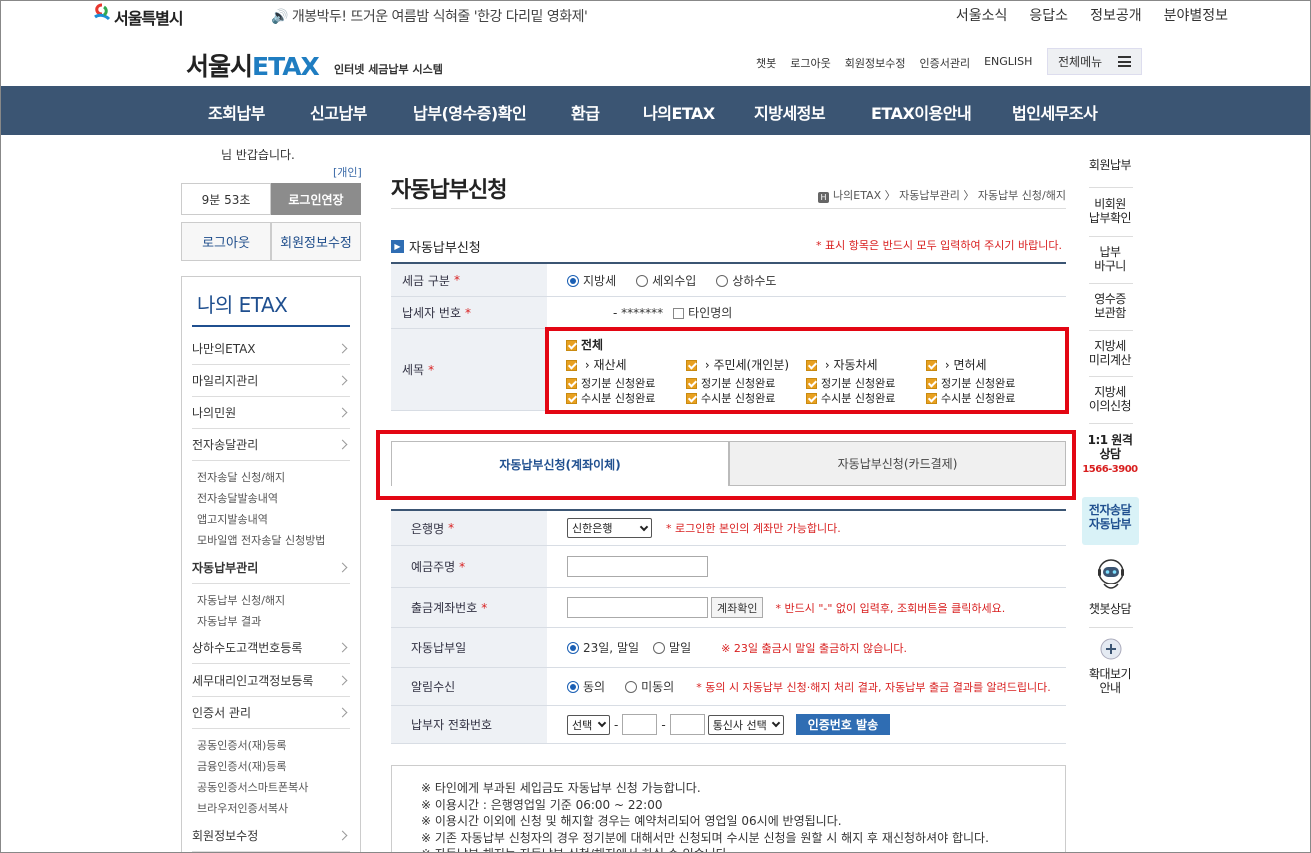 This screenshot has width=1311, height=853. I want to click on sub-cert-finance: 금융인증서(재)등록, so click(242, 766).